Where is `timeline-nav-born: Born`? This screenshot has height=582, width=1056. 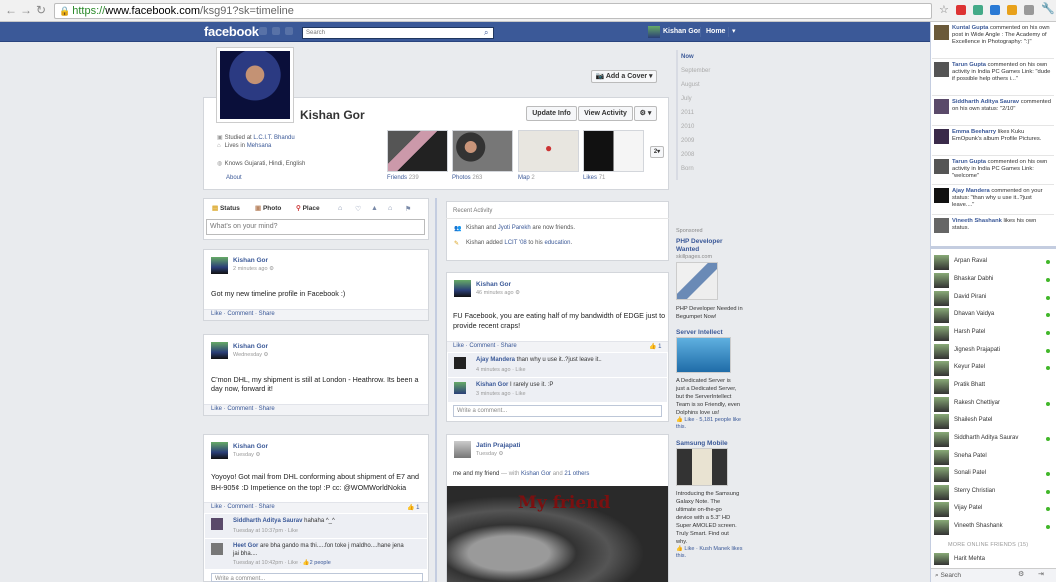
timeline-nav-born: Born is located at coordinates (687, 169).